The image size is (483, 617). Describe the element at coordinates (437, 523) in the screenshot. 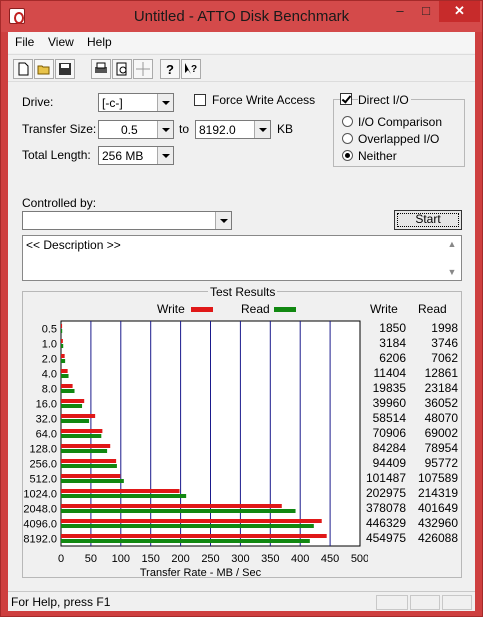

I see `read-value: 432960` at that location.